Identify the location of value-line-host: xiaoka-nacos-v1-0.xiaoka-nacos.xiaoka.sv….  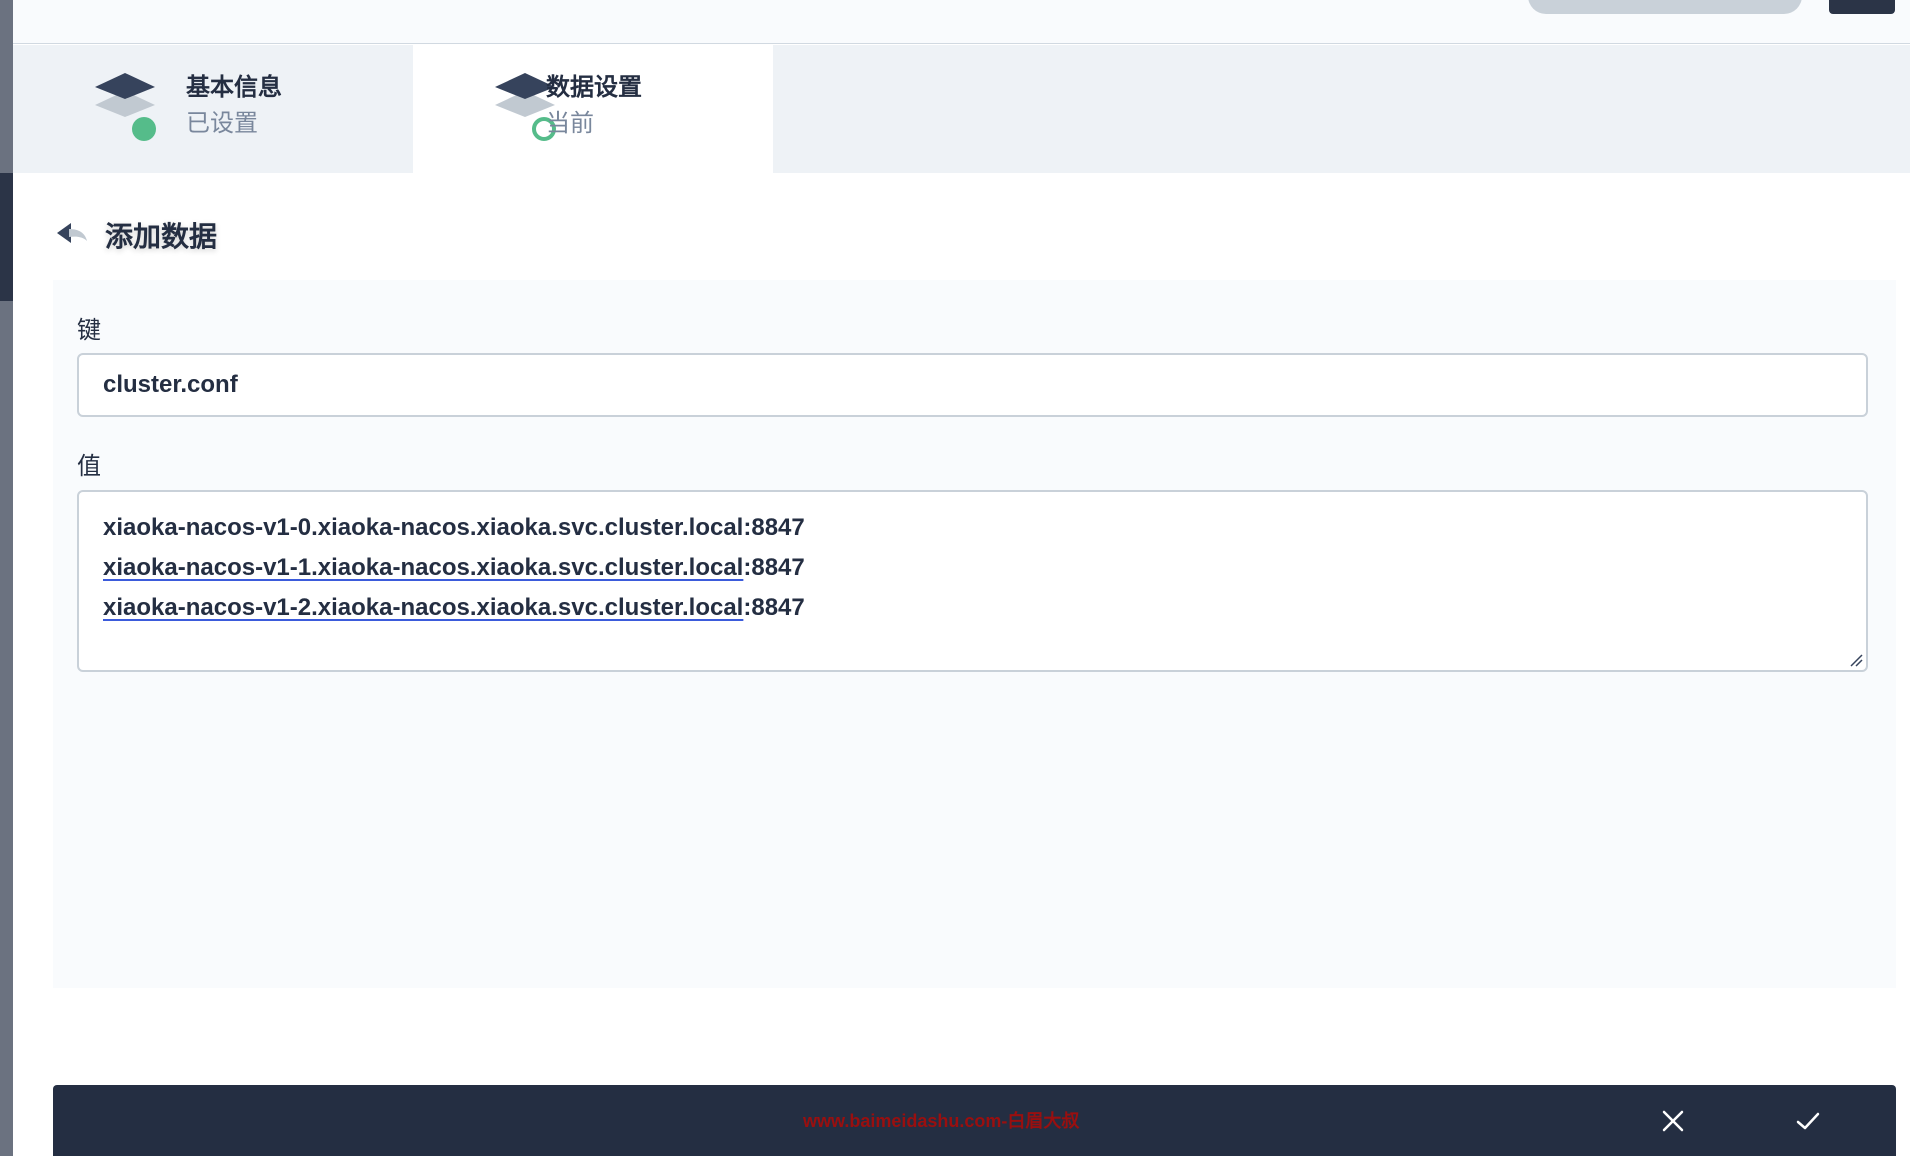
(423, 527).